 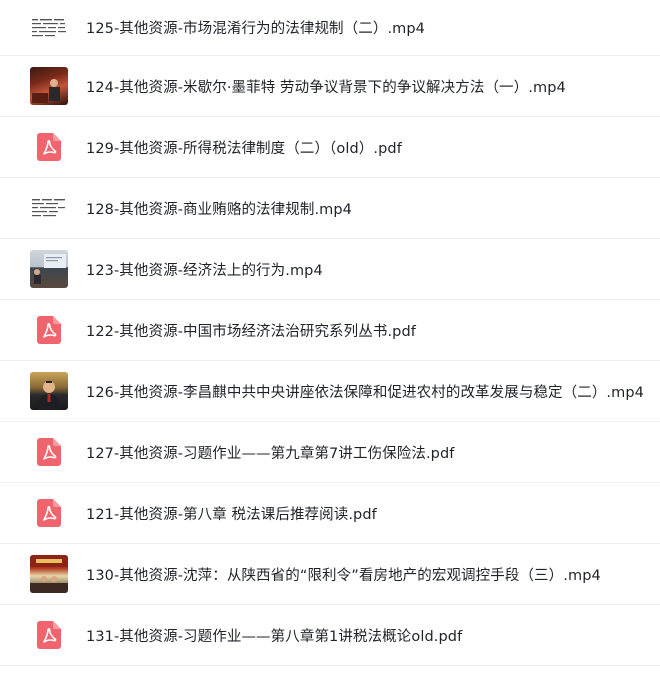 I want to click on file-name: 130-其他资源-沈萍：从陕西省的“限利令”看房地产的宏观调控手段（三）.mp4, so click(x=343, y=575).